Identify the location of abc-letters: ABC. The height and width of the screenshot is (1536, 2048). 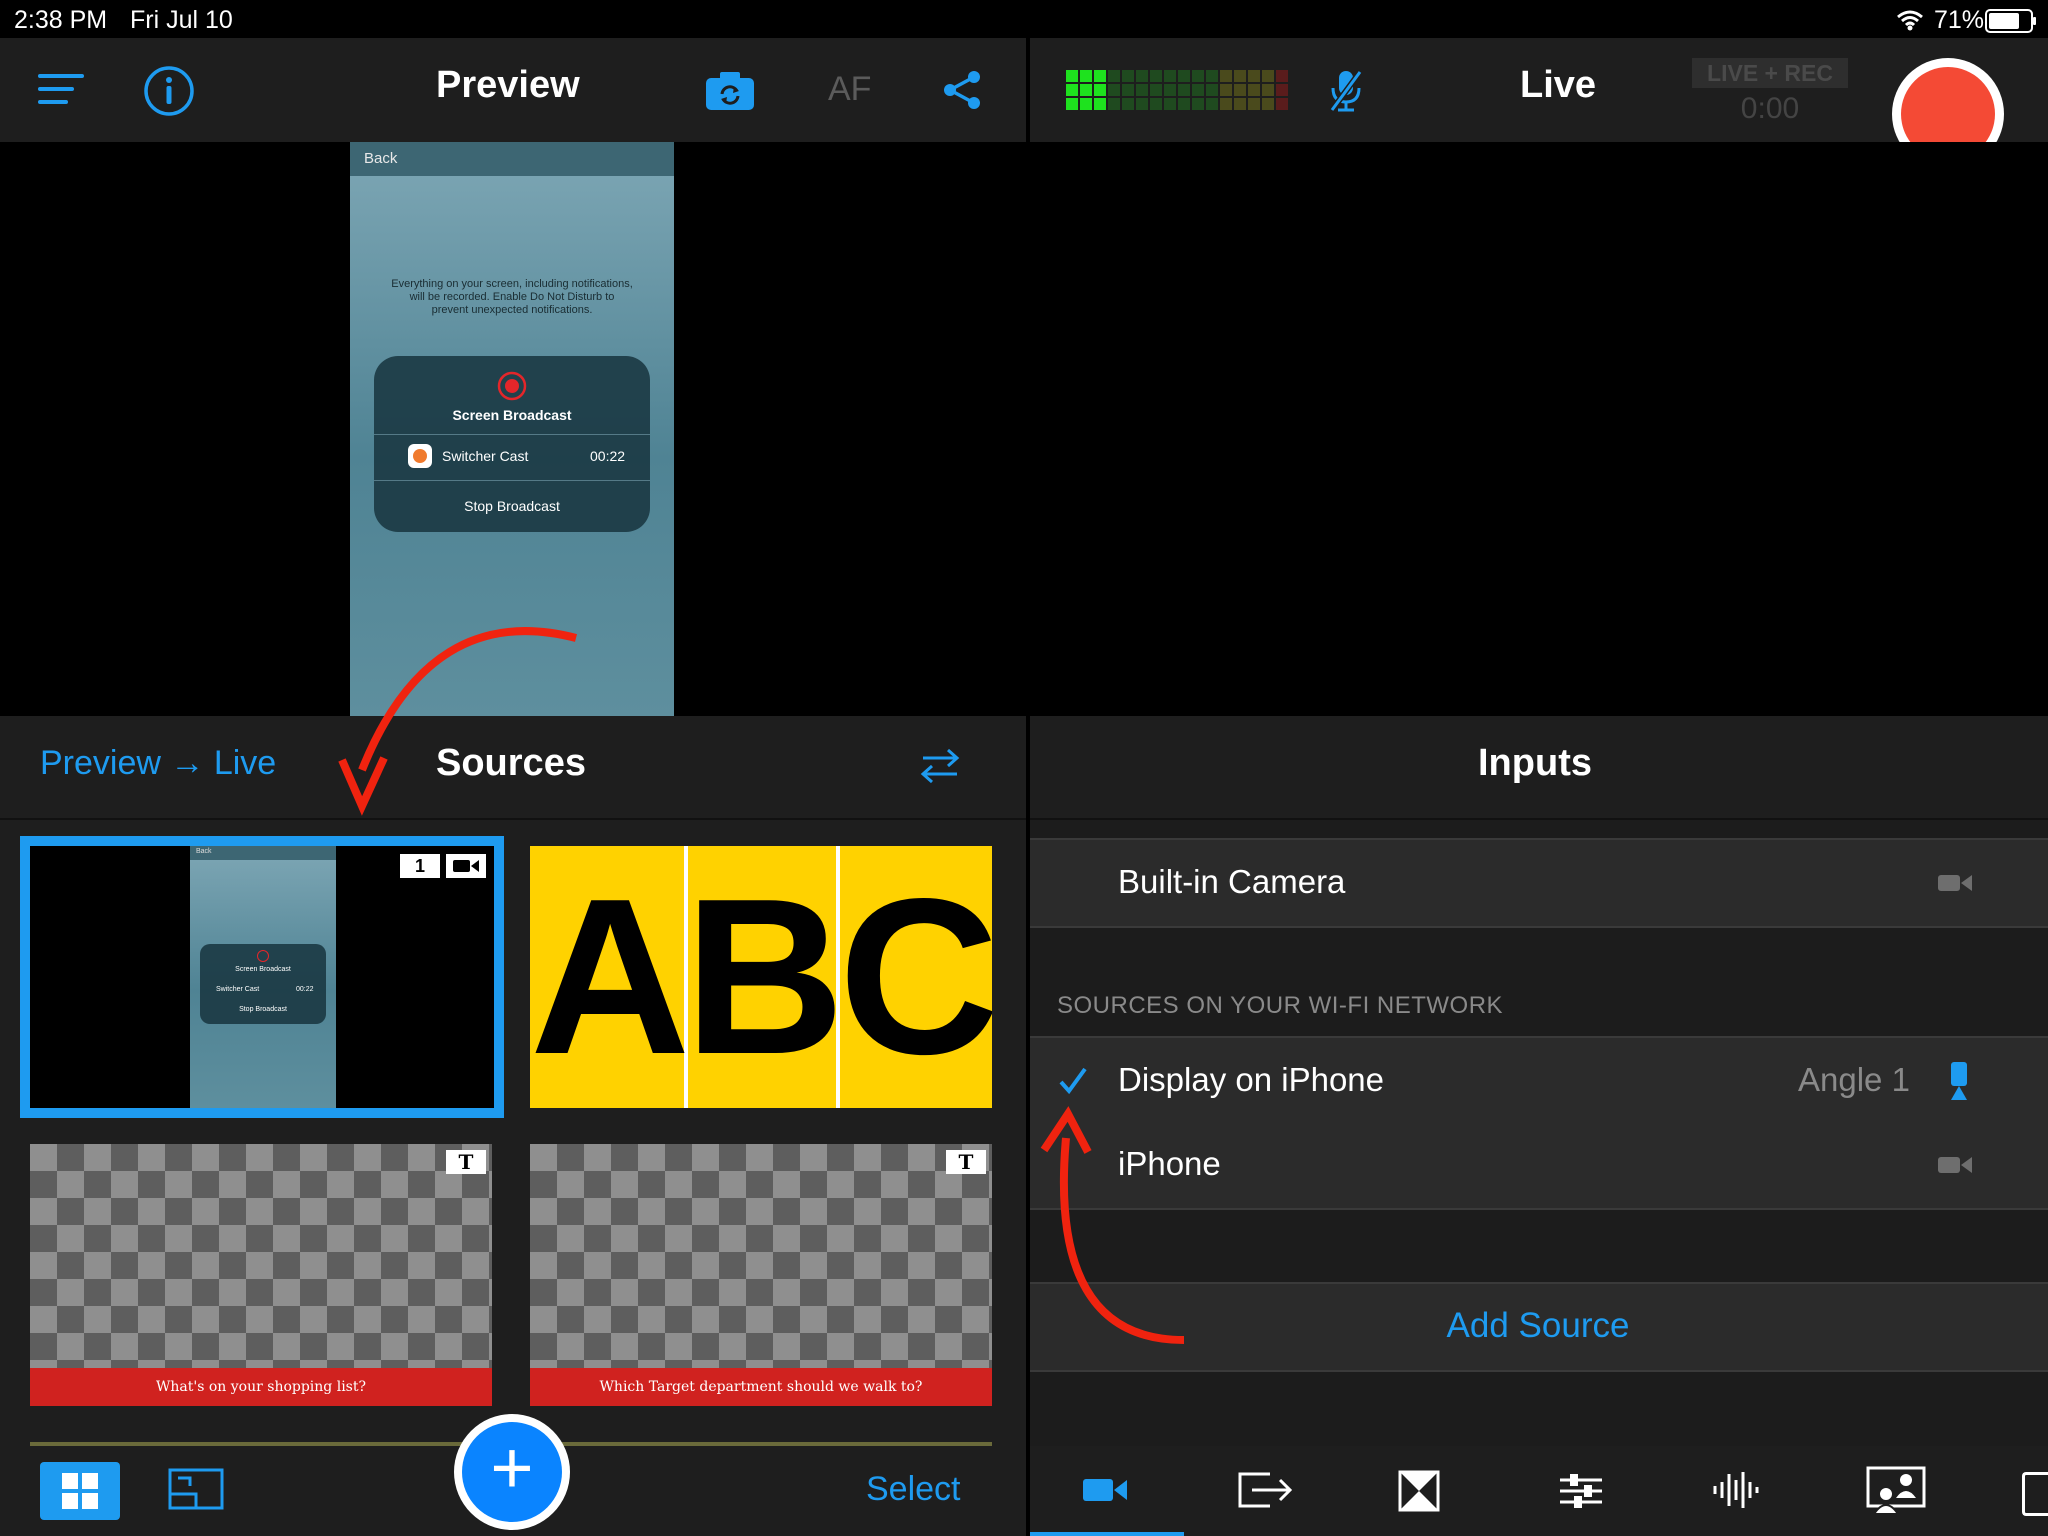
(761, 977).